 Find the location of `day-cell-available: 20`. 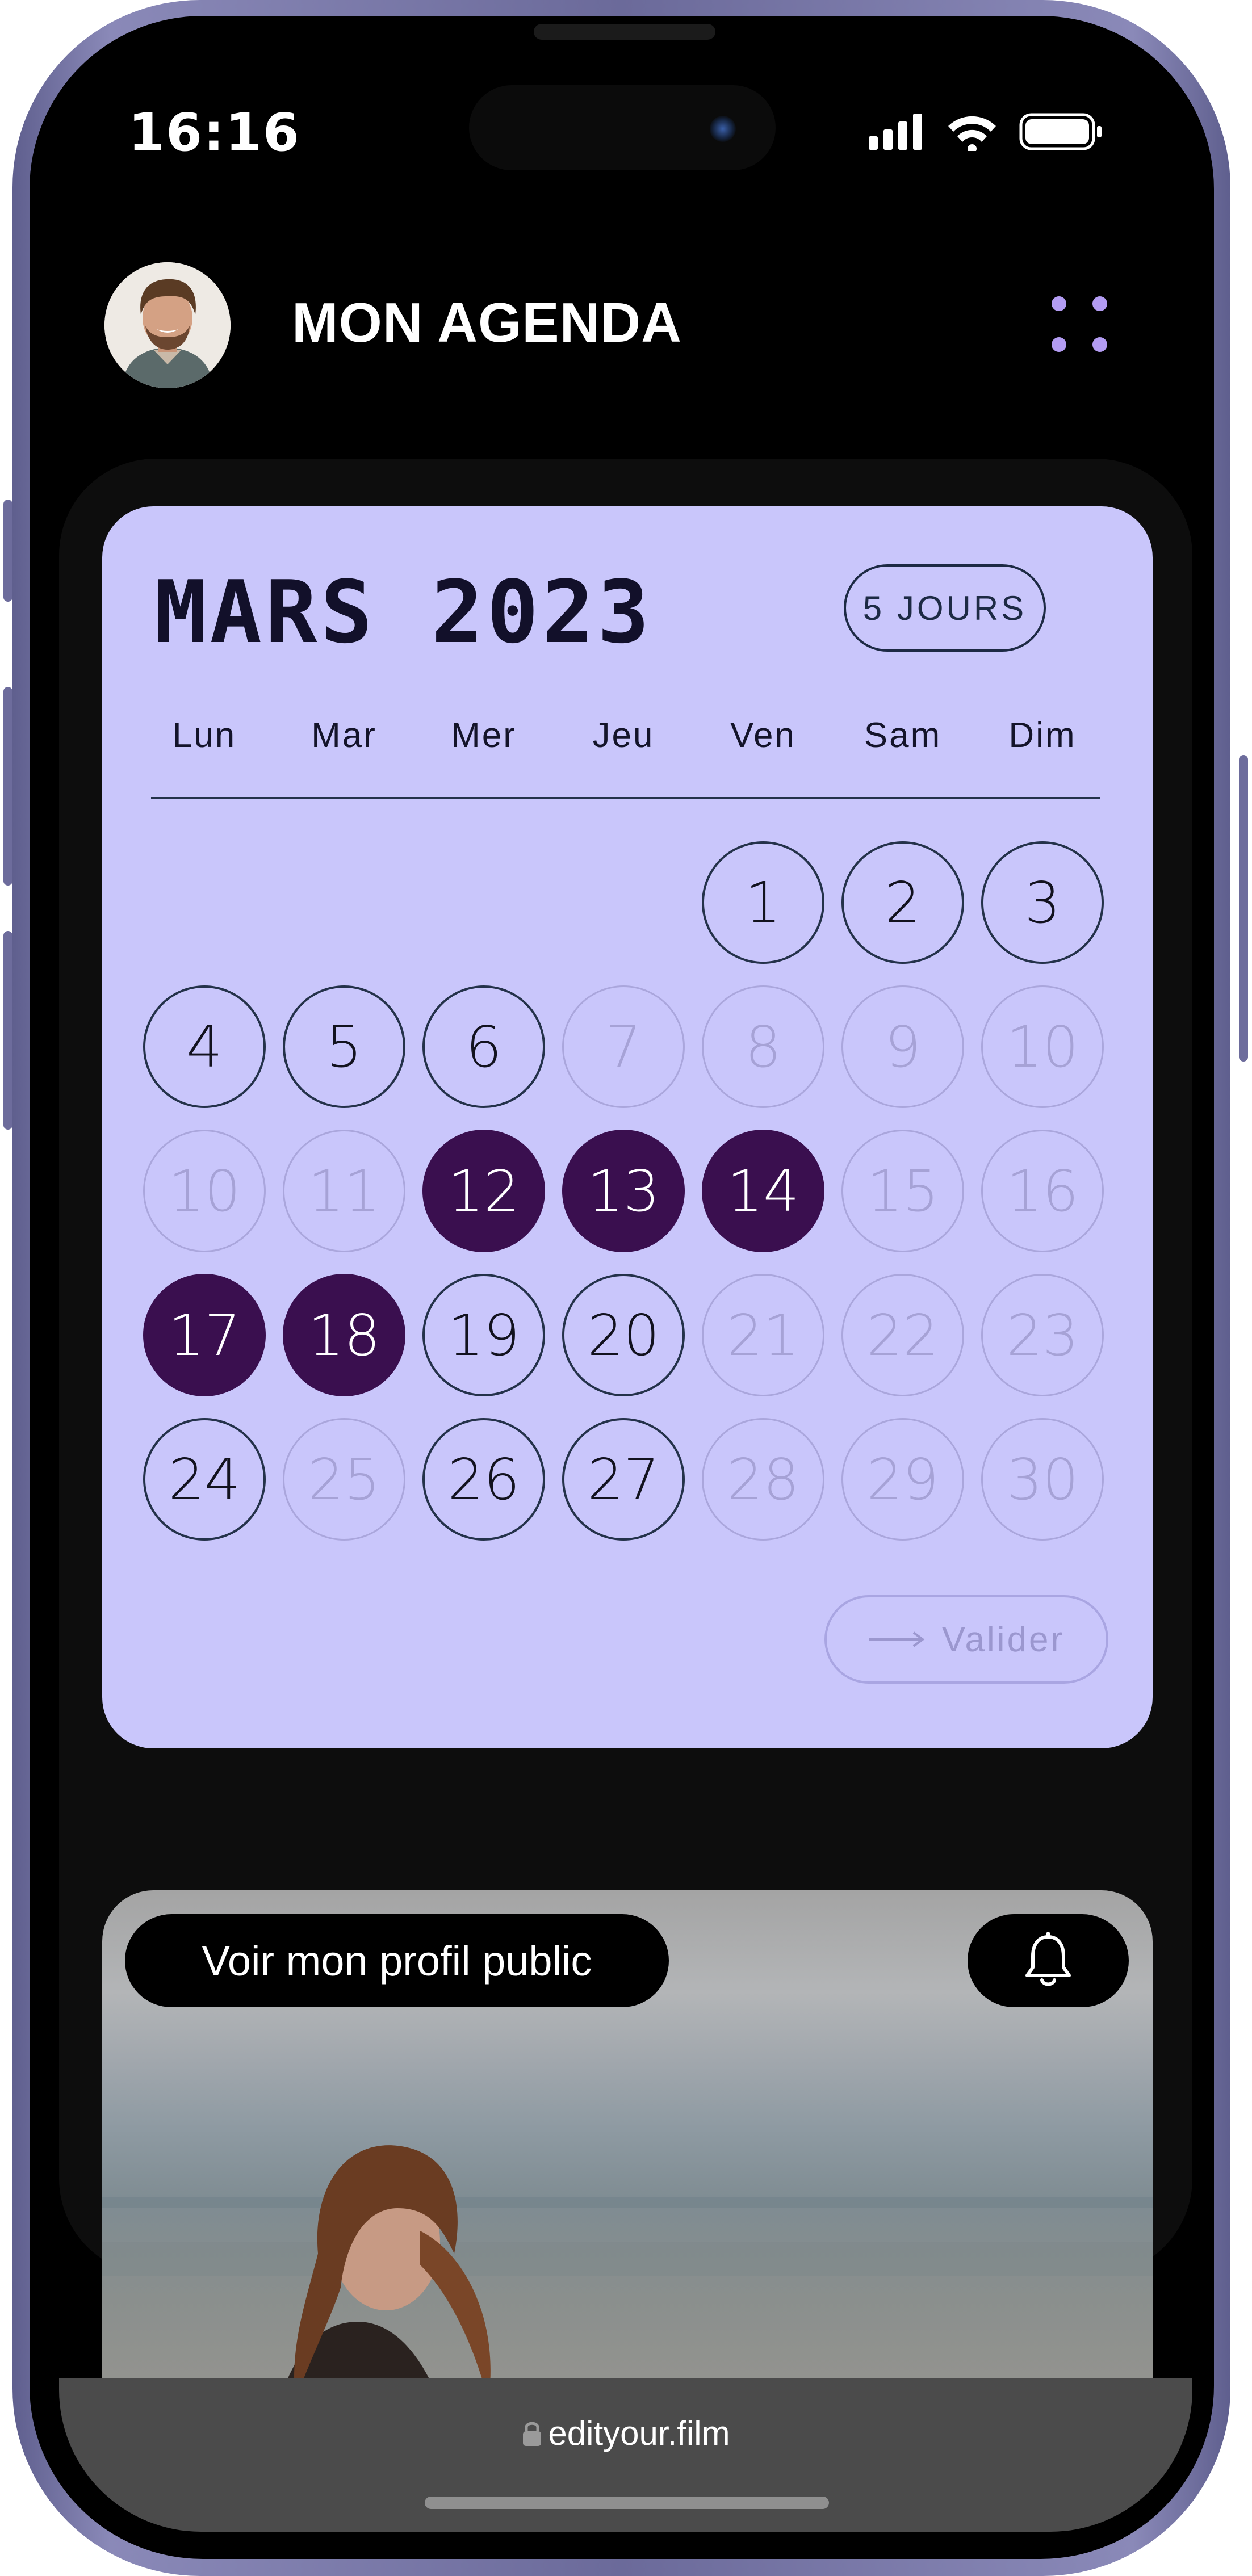

day-cell-available: 20 is located at coordinates (623, 1335).